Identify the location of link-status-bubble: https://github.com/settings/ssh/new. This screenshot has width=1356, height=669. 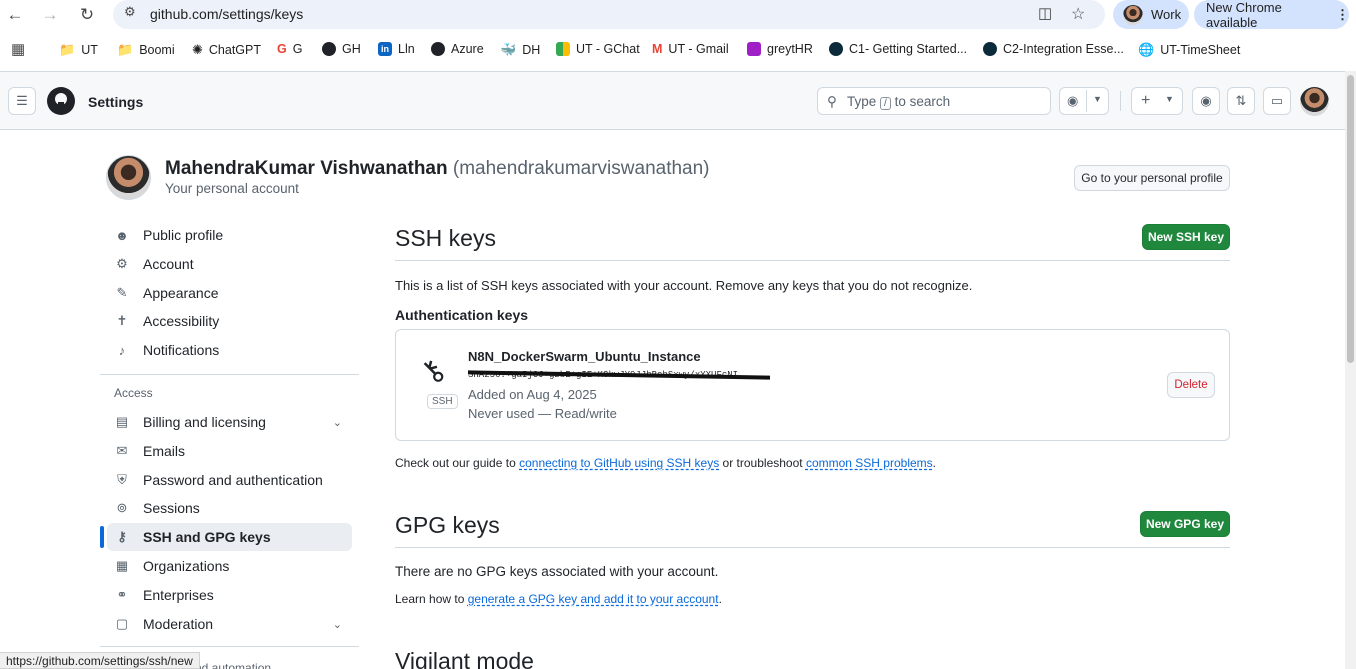
(100, 660).